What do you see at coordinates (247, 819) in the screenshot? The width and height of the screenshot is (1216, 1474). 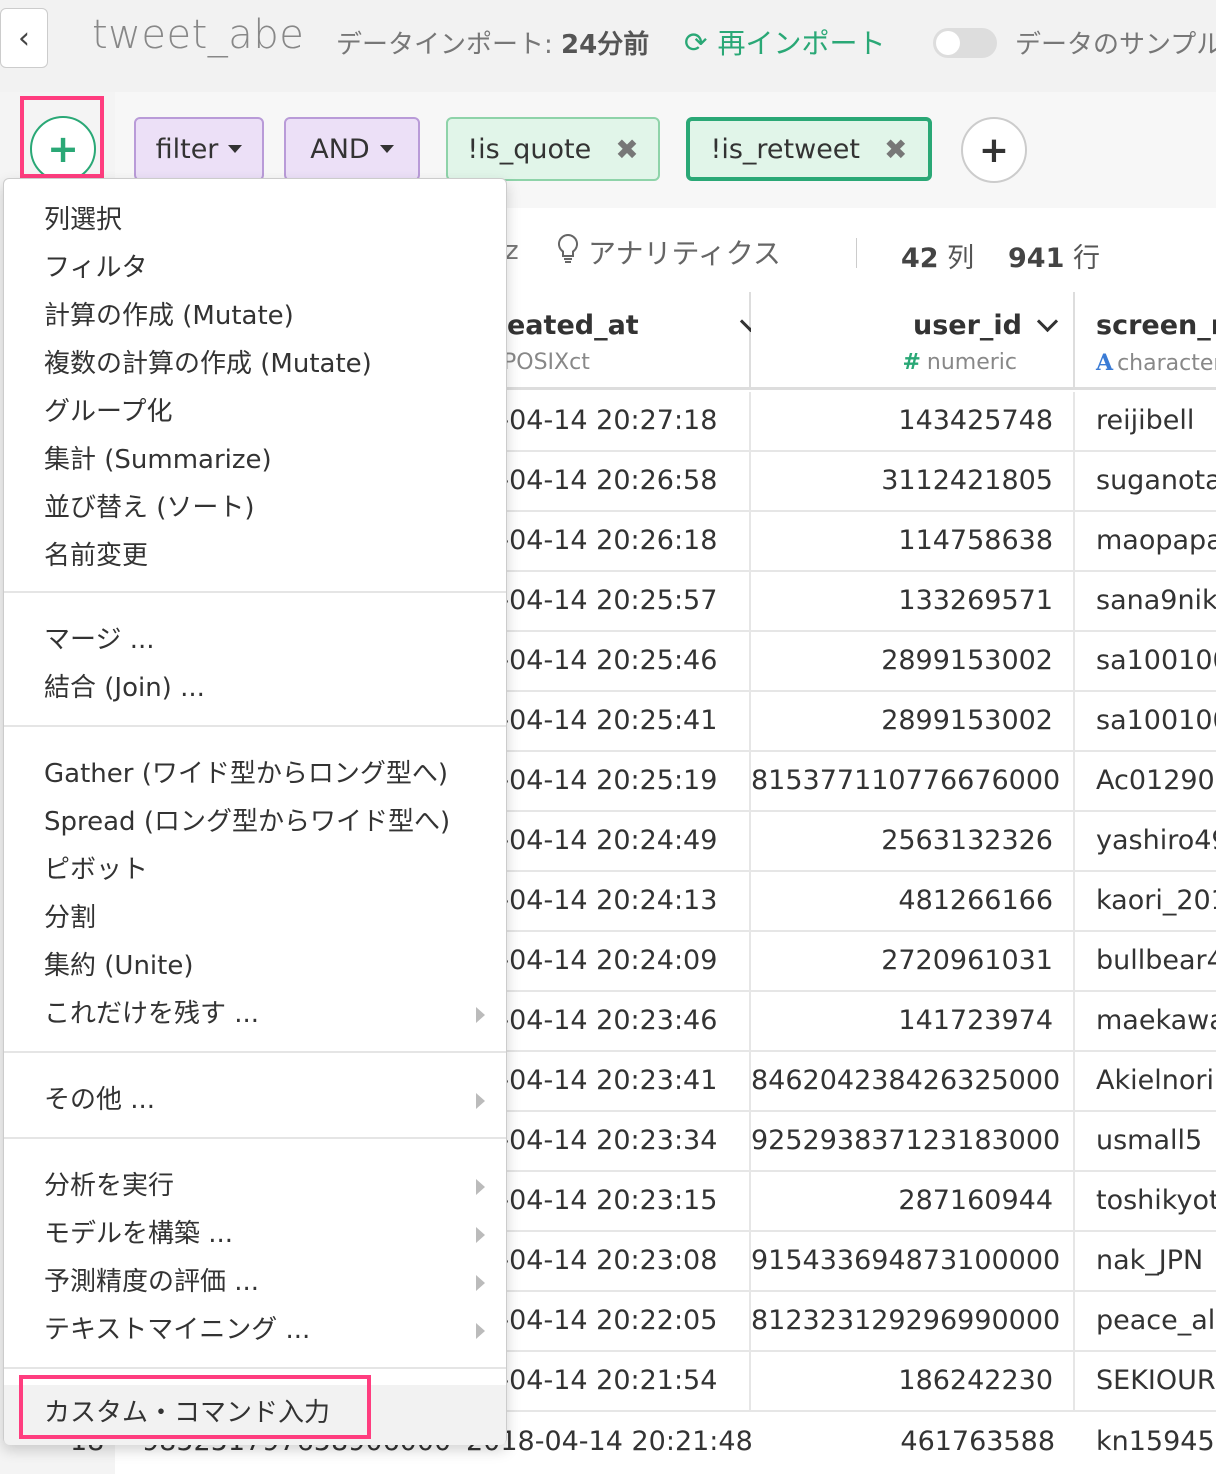 I see `menu-item: Spread (ロング型からワイド型へ)` at bounding box center [247, 819].